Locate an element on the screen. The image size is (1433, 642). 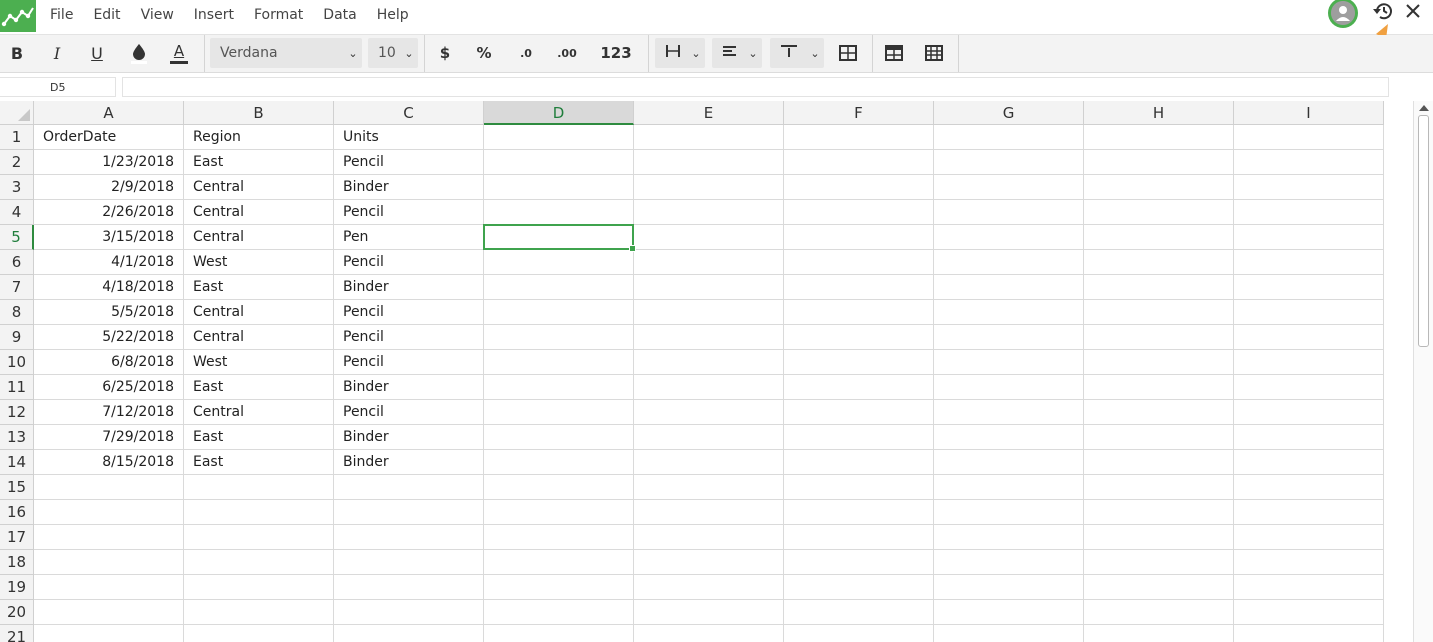
cell-i12 is located at coordinates (1309, 412).